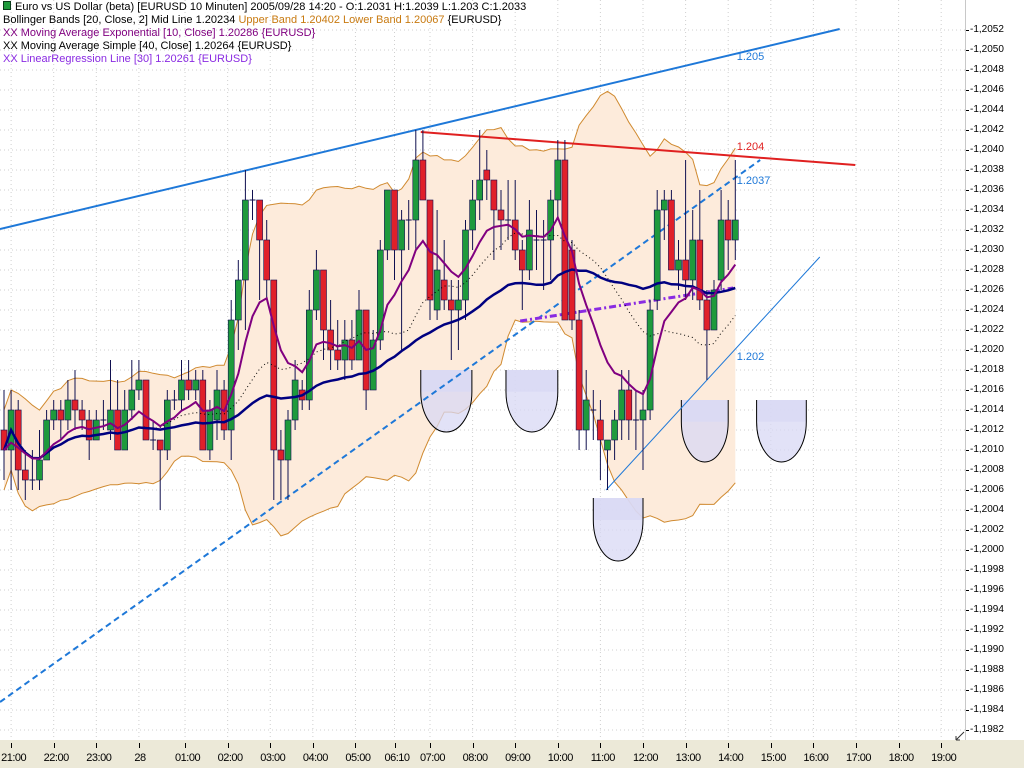 This screenshot has height=768, width=1024. I want to click on x-tick-label: 12:00, so click(645, 758).